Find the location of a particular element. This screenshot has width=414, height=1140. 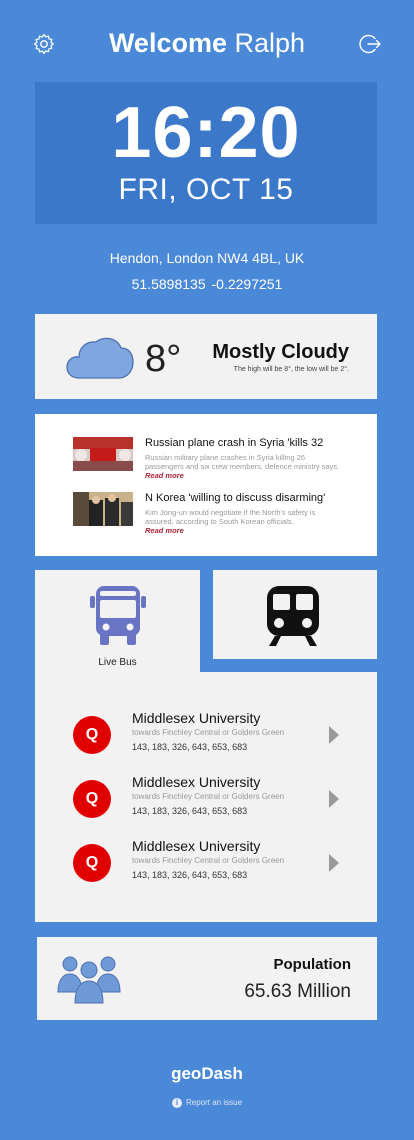

user-name: Ralph is located at coordinates (270, 43).